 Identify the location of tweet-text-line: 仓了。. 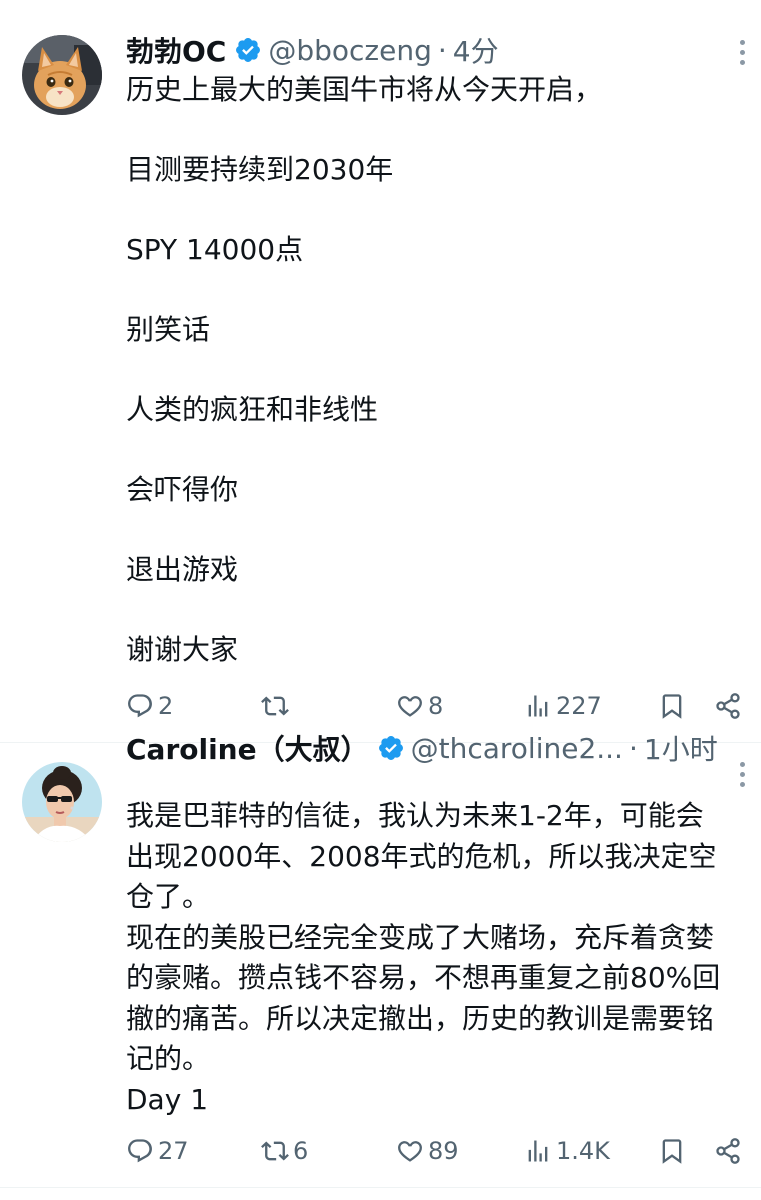
(168, 896).